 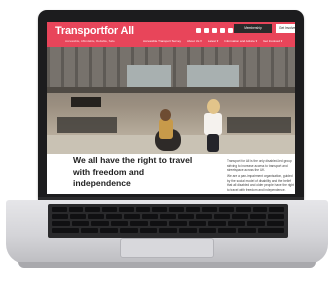 I want to click on nav-item-information: Information and Advice ▾, so click(x=240, y=41).